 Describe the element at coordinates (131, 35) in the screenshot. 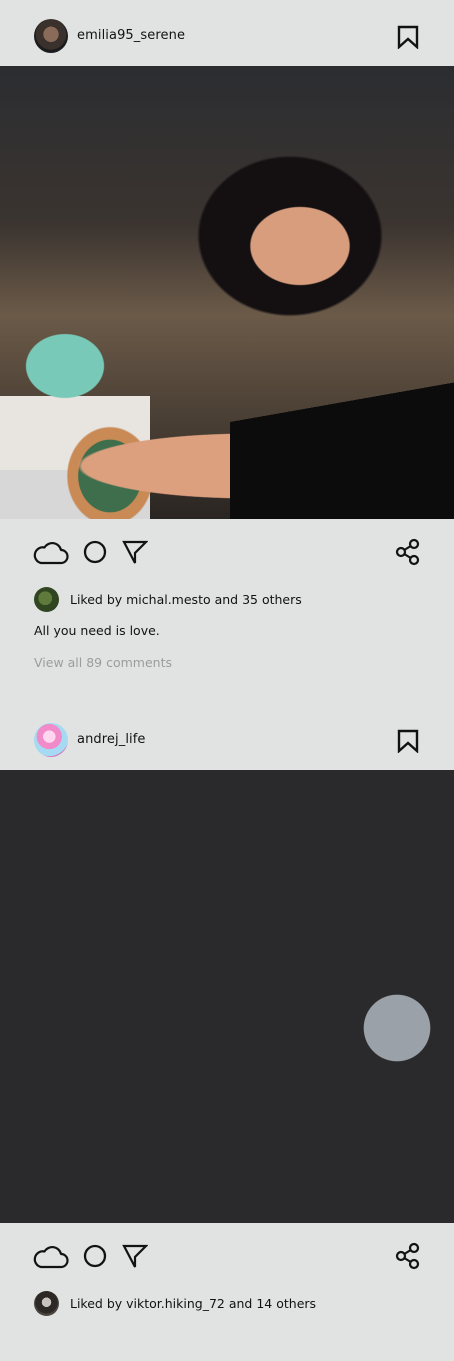

I see `username: emilia95_serene` at that location.